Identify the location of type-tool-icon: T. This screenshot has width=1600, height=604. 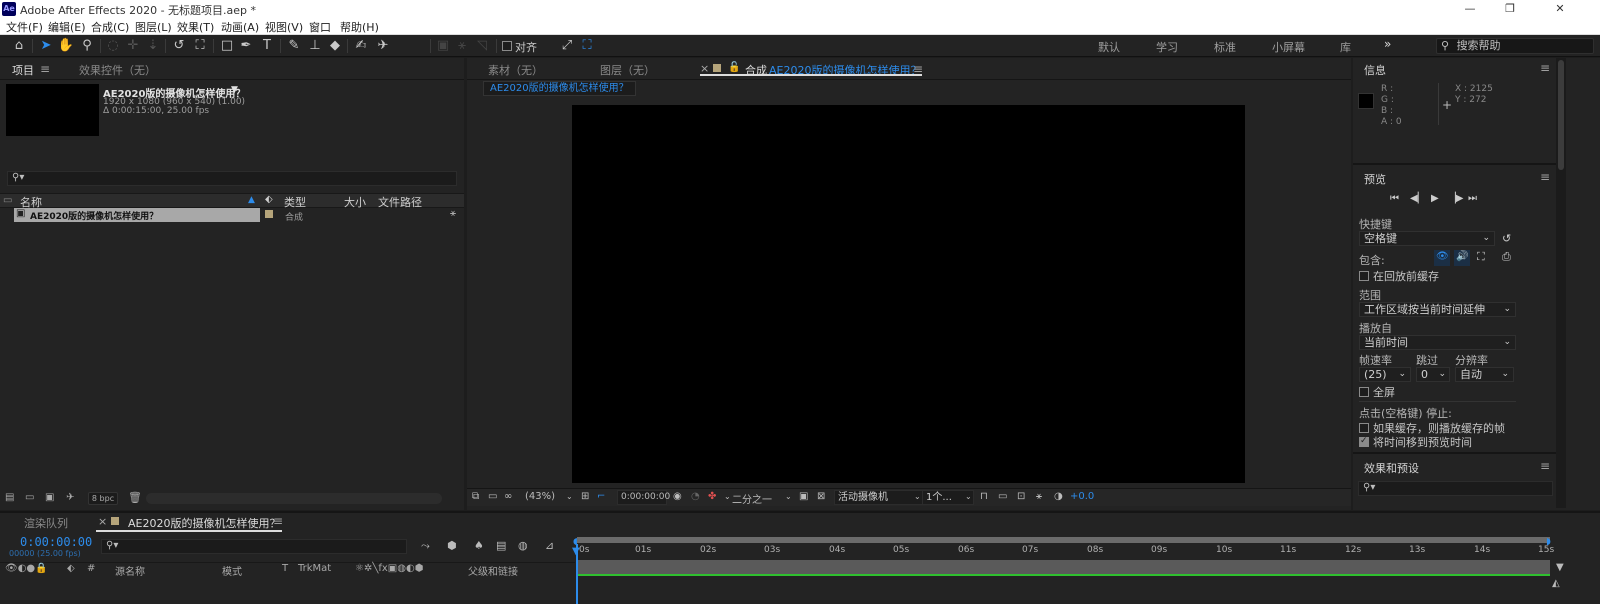
(267, 46).